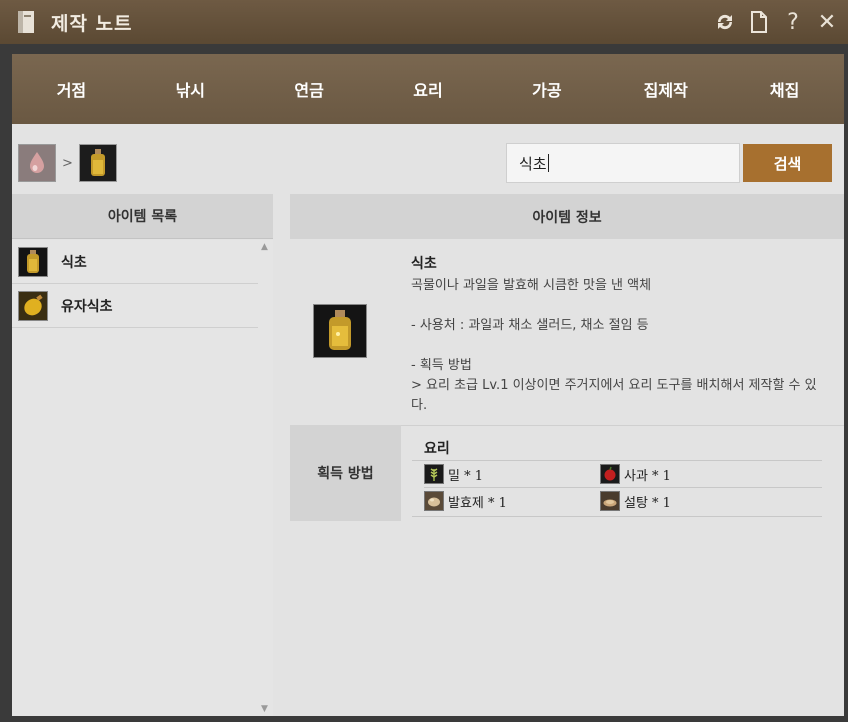 Image resolution: width=848 pixels, height=722 pixels. Describe the element at coordinates (135, 262) in the screenshot. I see `list-item-vinegar: 식초` at that location.